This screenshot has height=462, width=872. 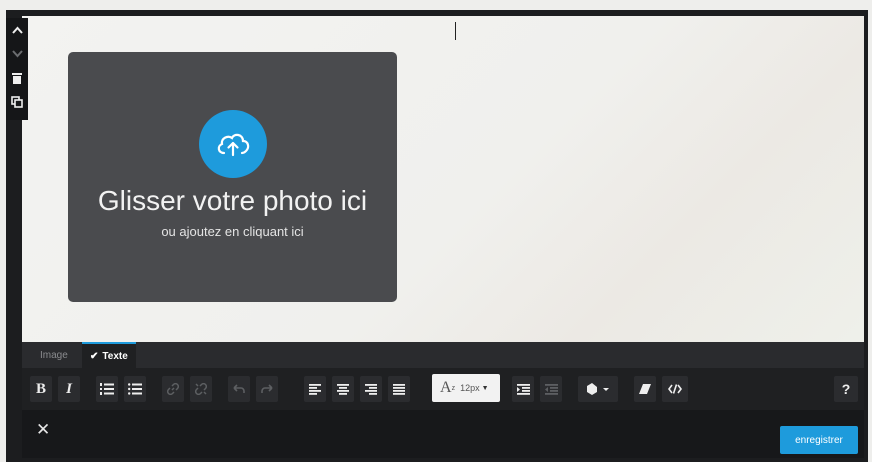 I want to click on font-size-select: Az 12px ▼, so click(x=466, y=388).